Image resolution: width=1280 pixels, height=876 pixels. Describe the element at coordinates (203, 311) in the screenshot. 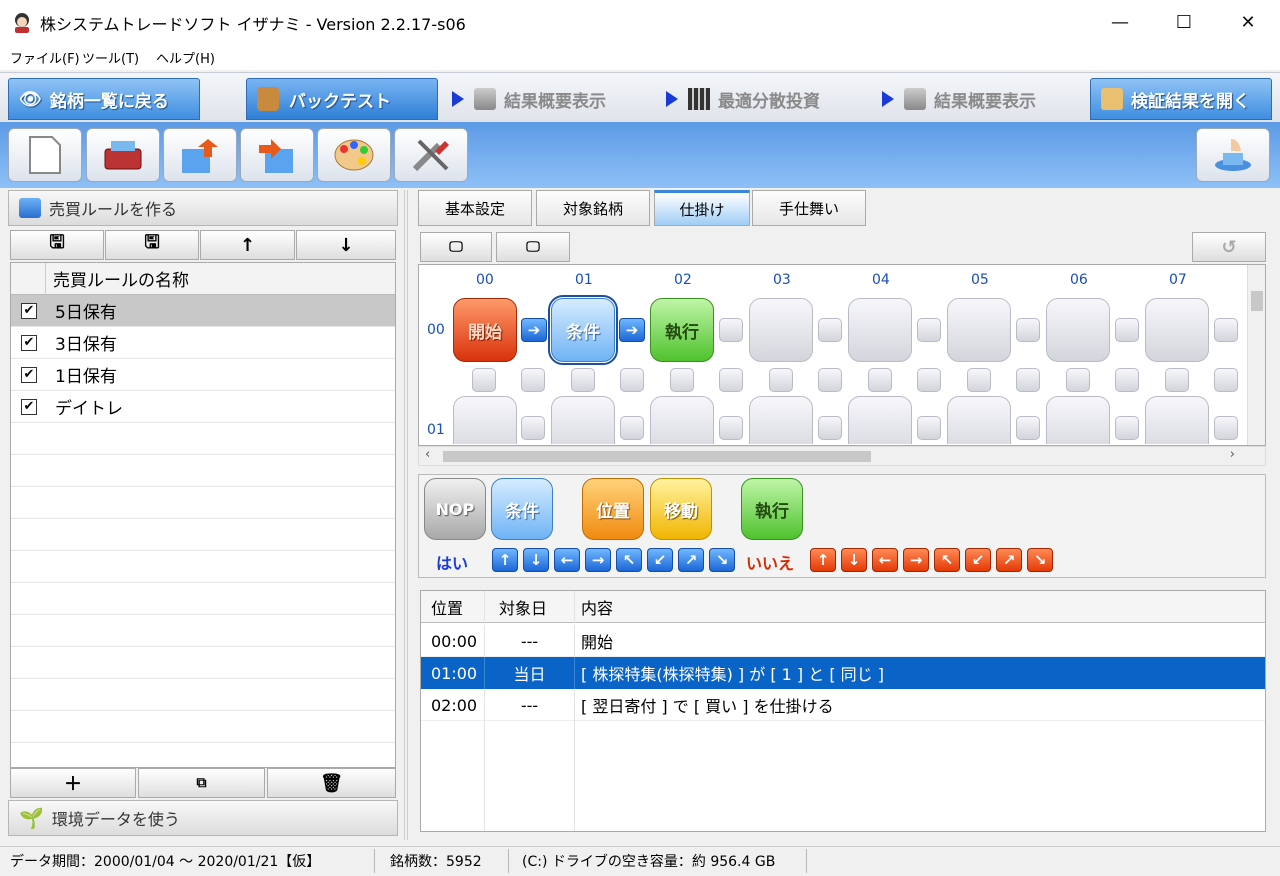

I see `rule-row: ✔ 5日保有` at that location.